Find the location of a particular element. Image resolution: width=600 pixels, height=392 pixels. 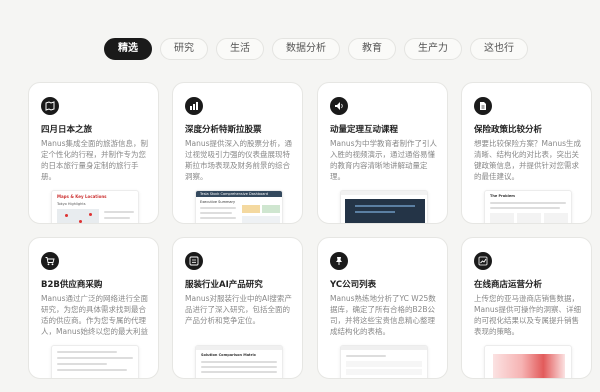

preview-title: Maps & Key Locations is located at coordinates (82, 196).